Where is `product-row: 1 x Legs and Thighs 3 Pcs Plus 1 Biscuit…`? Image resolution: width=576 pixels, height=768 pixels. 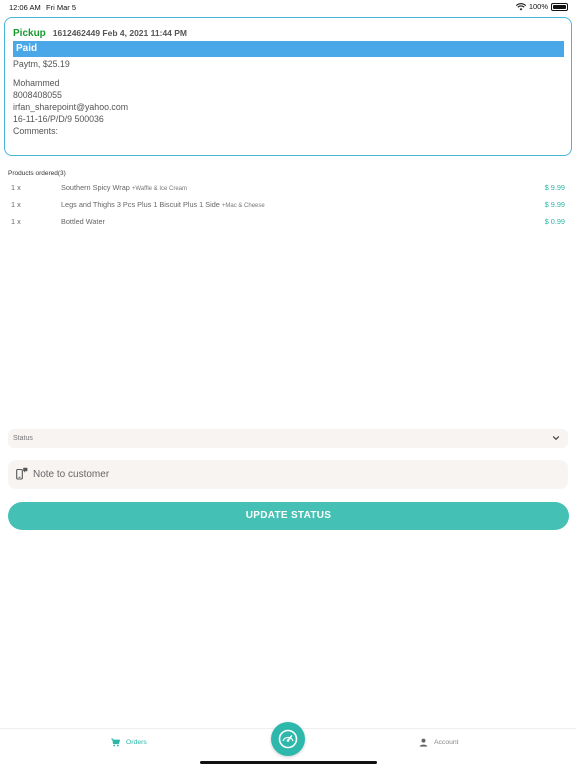
product-row: 1 x Legs and Thighs 3 Pcs Plus 1 Biscuit… is located at coordinates (288, 208).